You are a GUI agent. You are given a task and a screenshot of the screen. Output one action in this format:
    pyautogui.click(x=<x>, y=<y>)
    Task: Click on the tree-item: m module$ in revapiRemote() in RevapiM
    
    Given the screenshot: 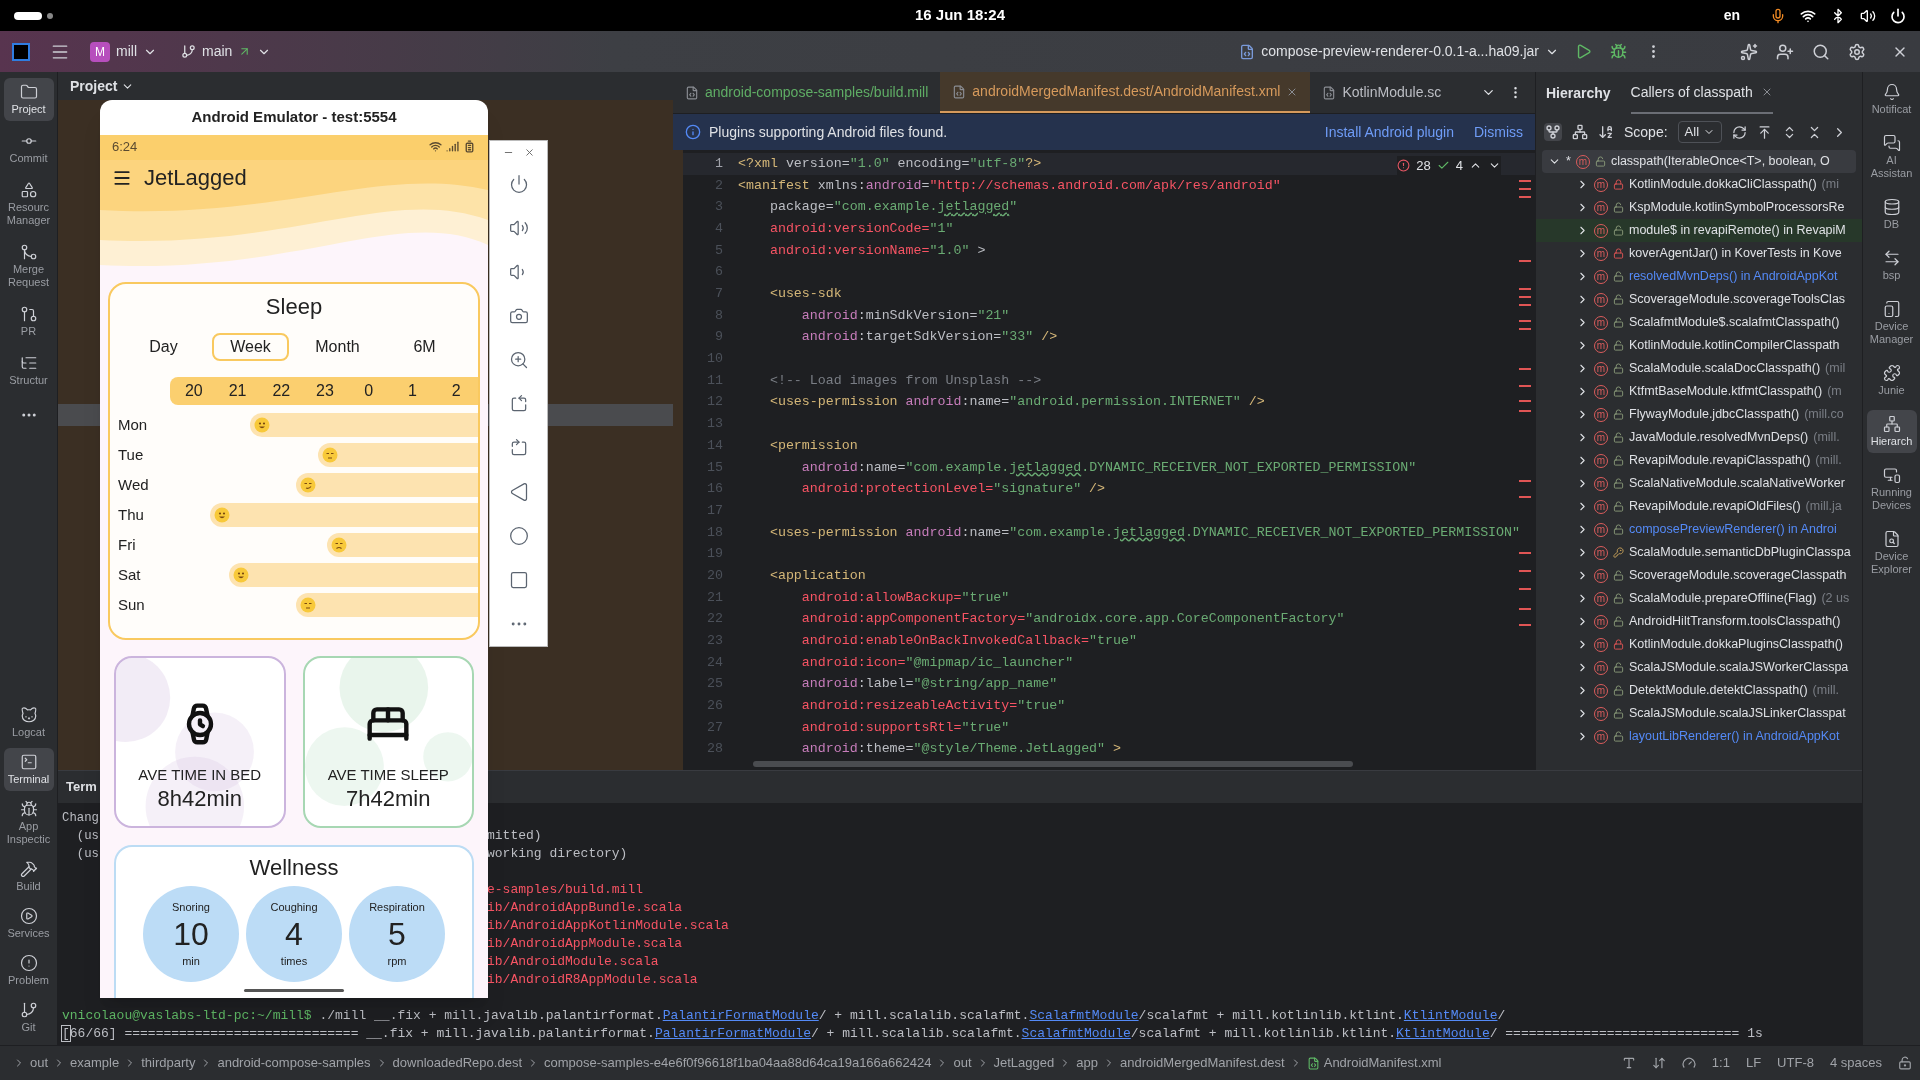 What is the action you would take?
    pyautogui.click(x=1699, y=230)
    